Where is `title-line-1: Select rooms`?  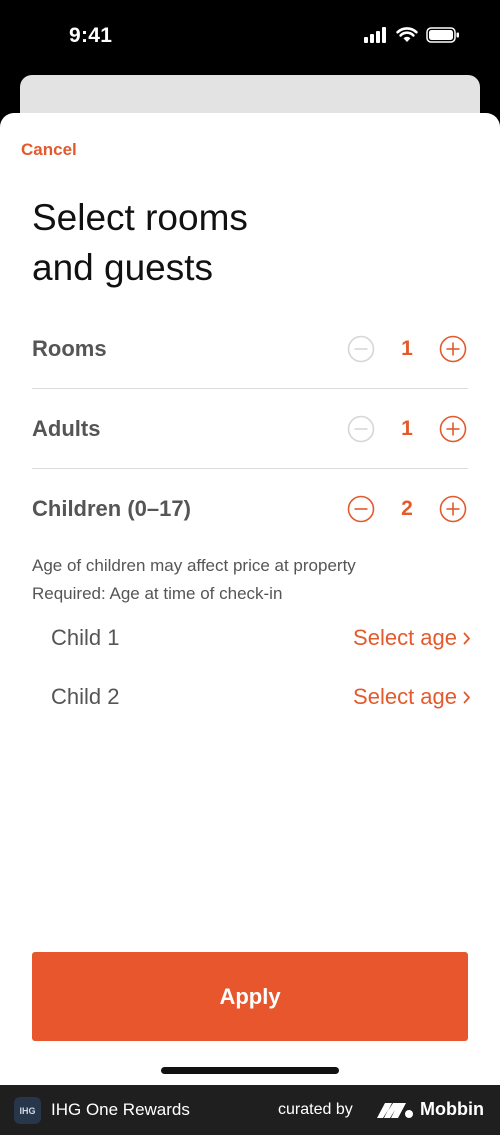 title-line-1: Select rooms is located at coordinates (140, 217).